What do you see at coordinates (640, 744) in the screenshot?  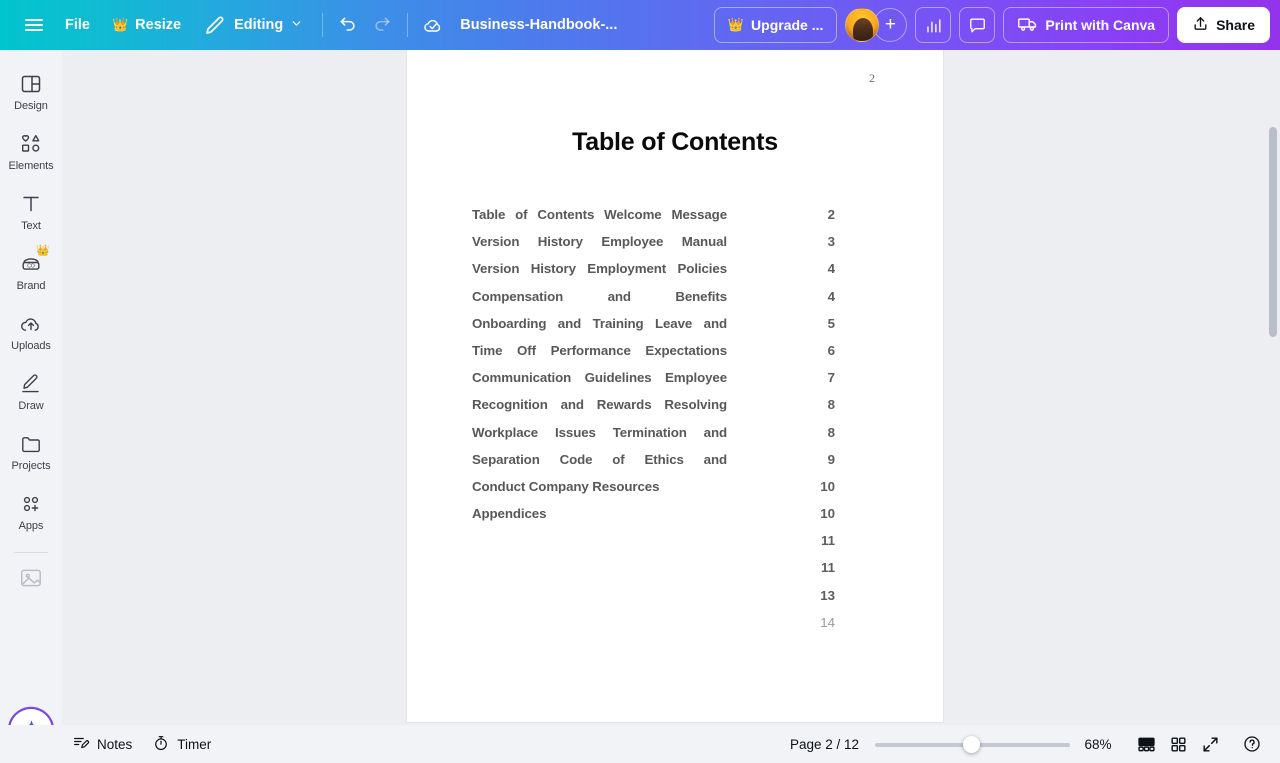 I see `bottom-toolbar: Notes Timer Page 2 / 12 68%` at bounding box center [640, 744].